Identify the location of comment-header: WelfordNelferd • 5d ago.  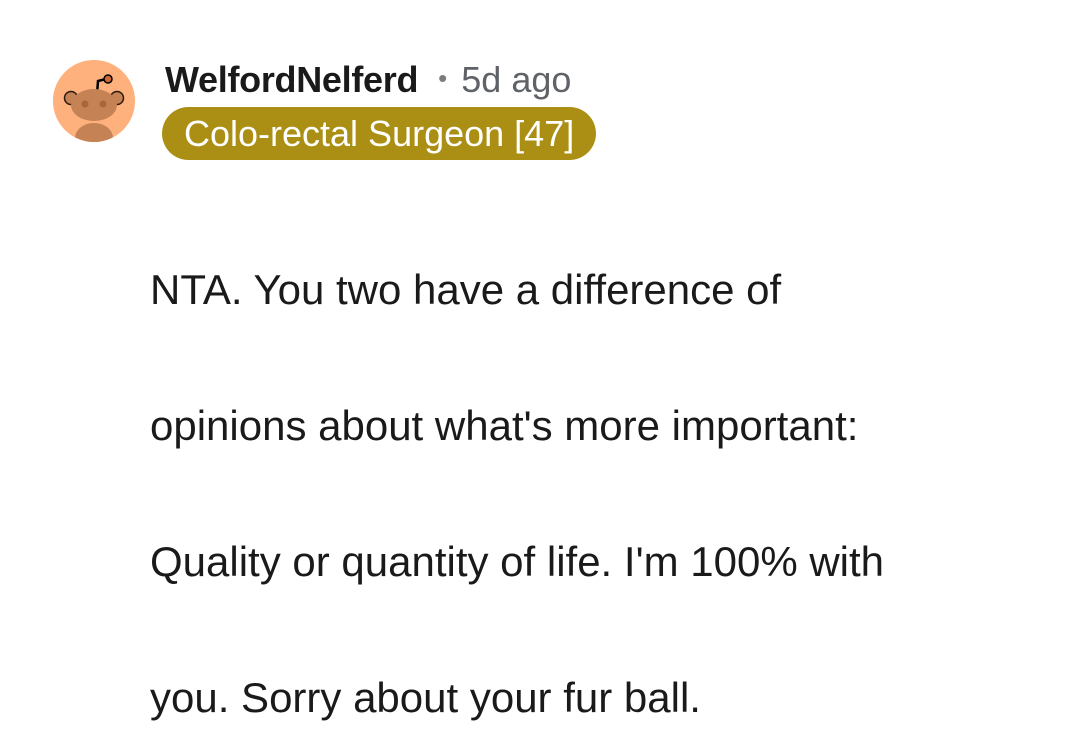
(368, 80).